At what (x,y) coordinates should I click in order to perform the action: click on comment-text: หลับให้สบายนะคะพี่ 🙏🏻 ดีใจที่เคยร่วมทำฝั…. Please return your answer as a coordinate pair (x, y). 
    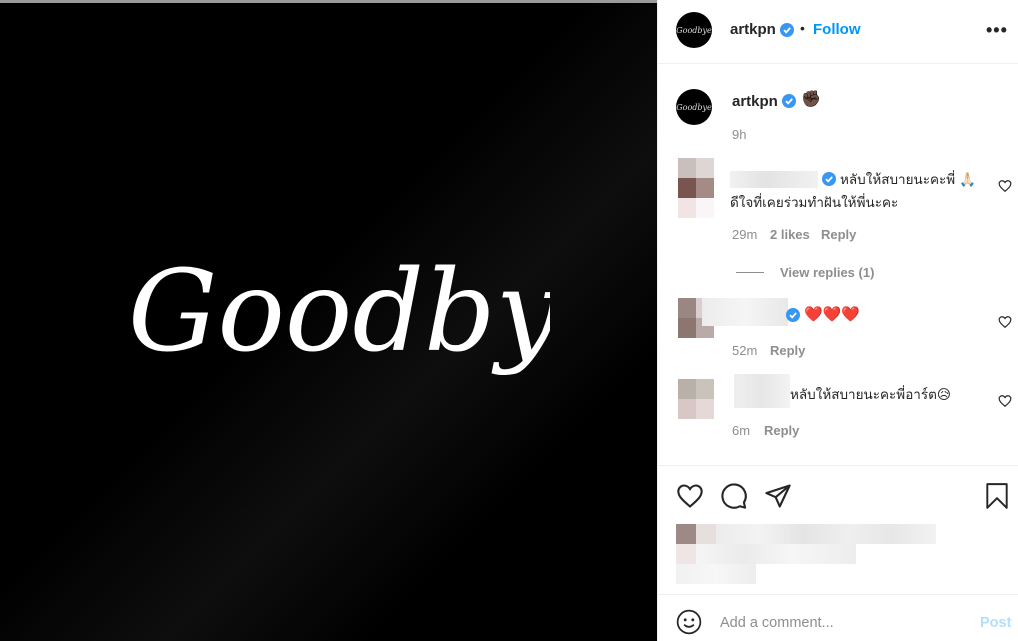
    Looking at the image, I should click on (853, 191).